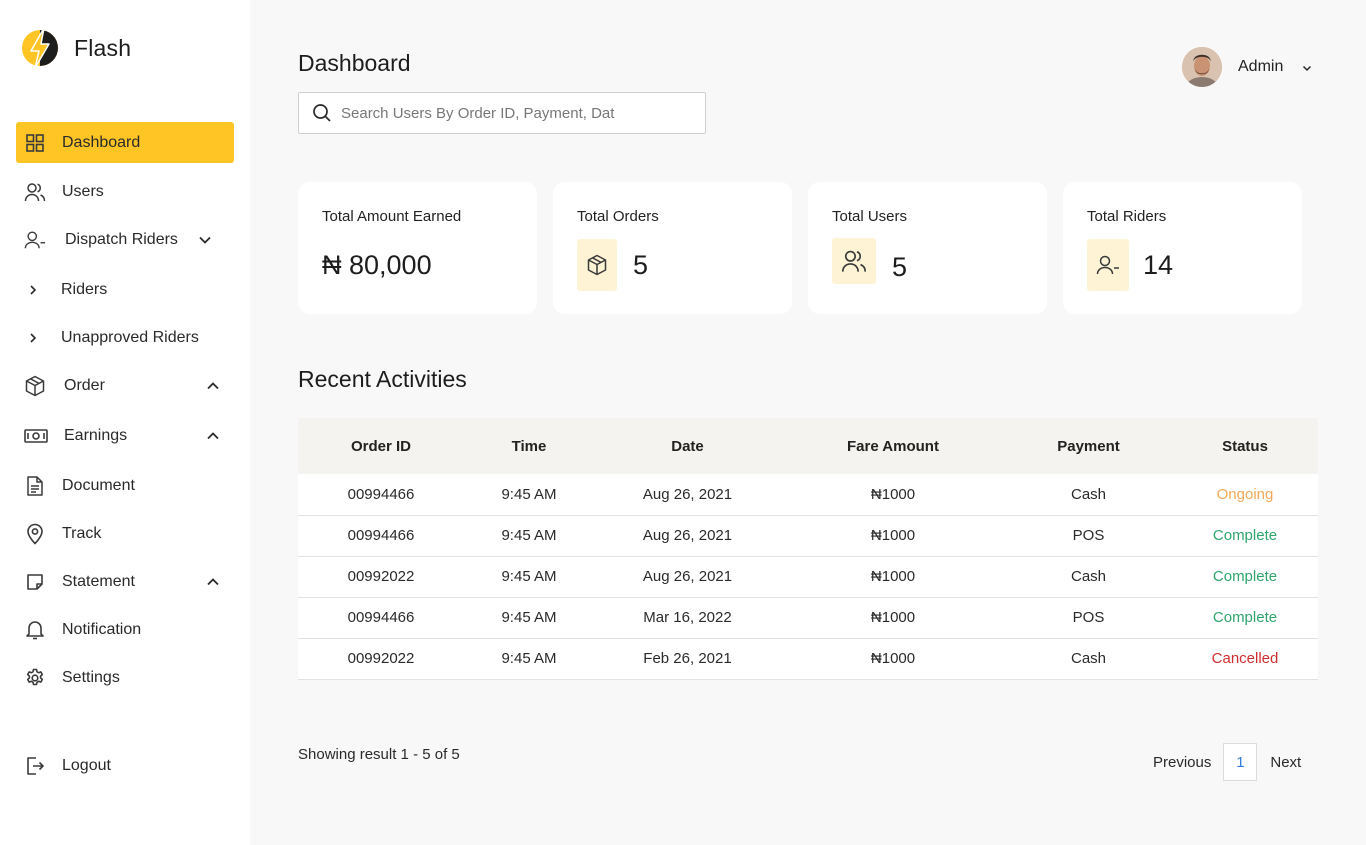 The width and height of the screenshot is (1366, 845). What do you see at coordinates (672, 248) in the screenshot?
I see `stat-card-total-orders: Total Orders 5` at bounding box center [672, 248].